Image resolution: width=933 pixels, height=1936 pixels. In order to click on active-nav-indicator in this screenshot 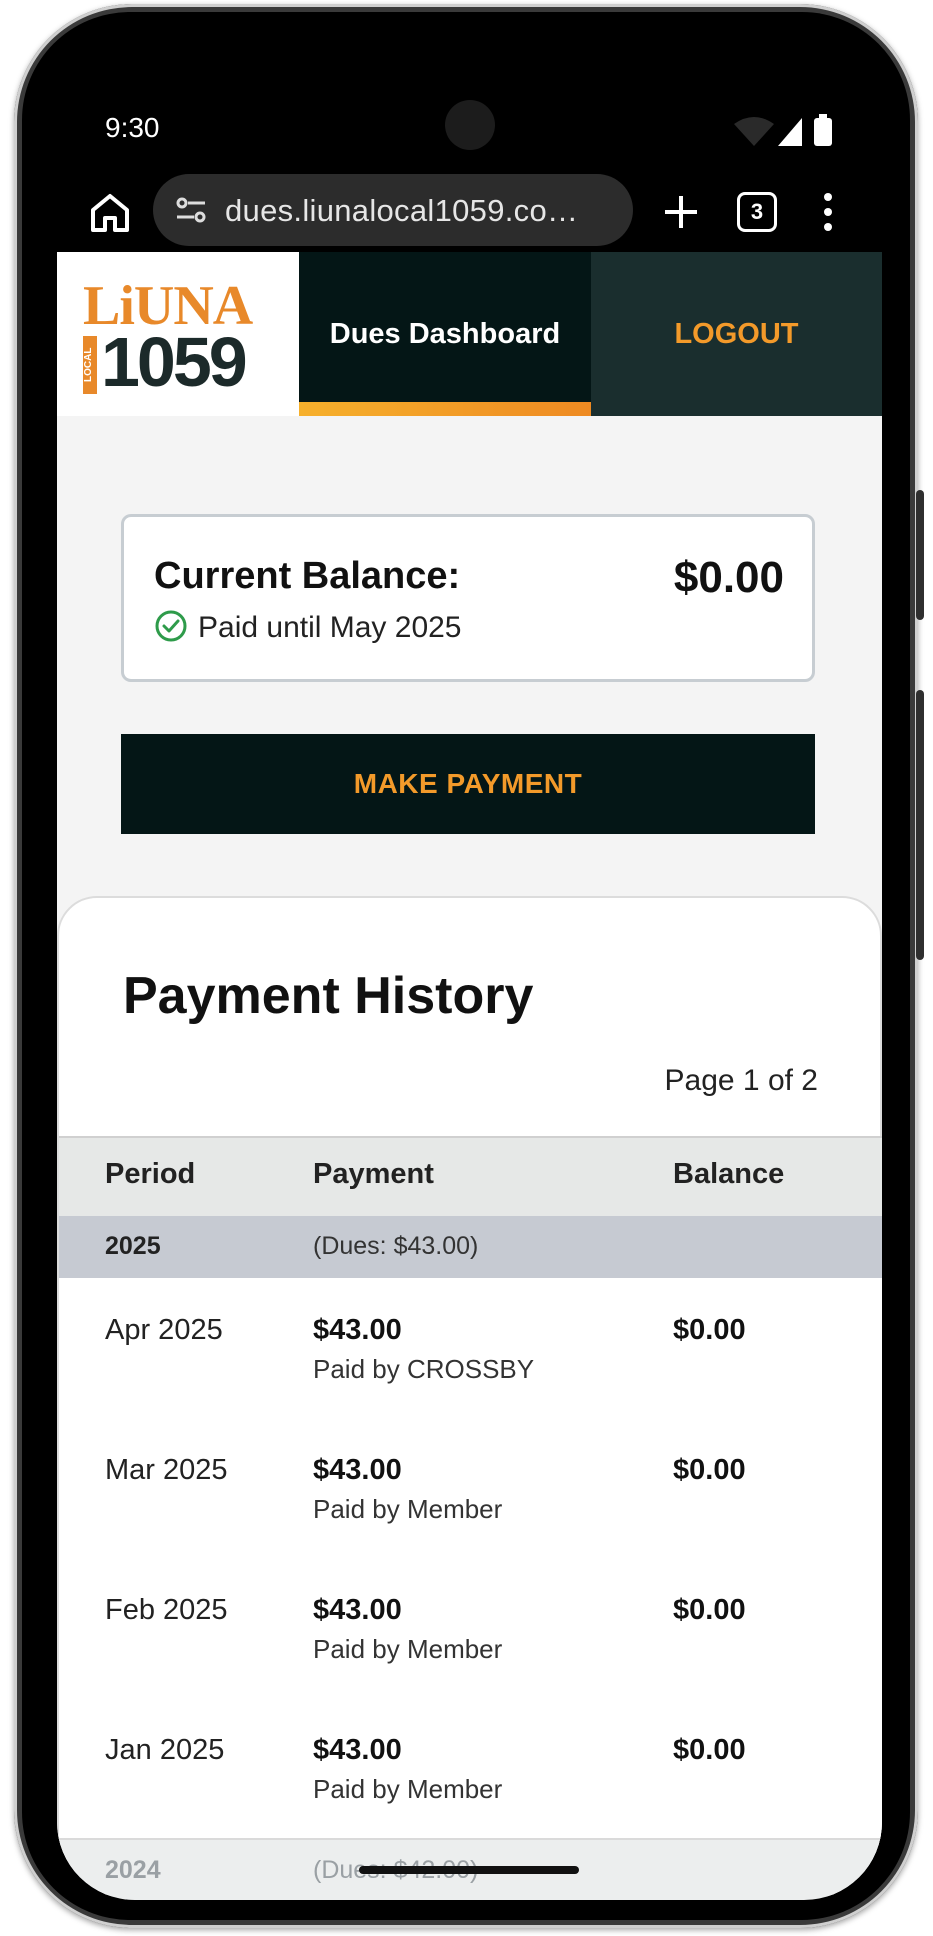, I will do `click(445, 409)`.